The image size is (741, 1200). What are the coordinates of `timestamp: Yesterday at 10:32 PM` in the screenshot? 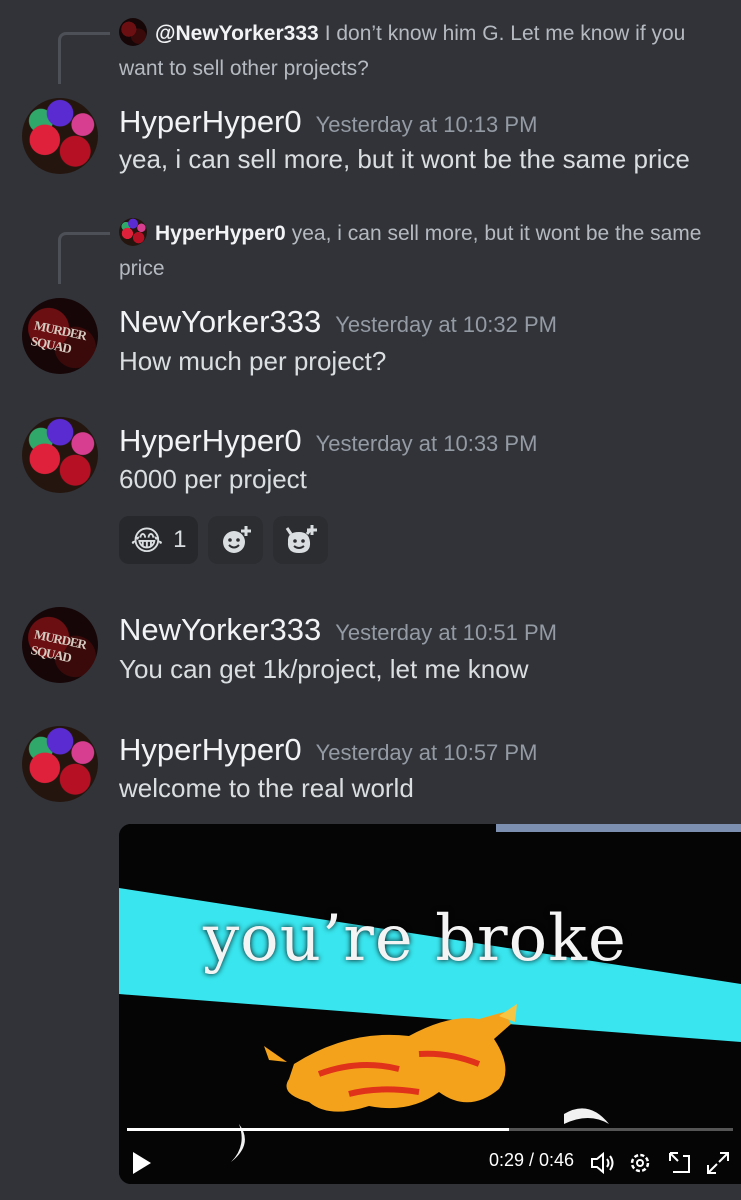 It's located at (446, 324).